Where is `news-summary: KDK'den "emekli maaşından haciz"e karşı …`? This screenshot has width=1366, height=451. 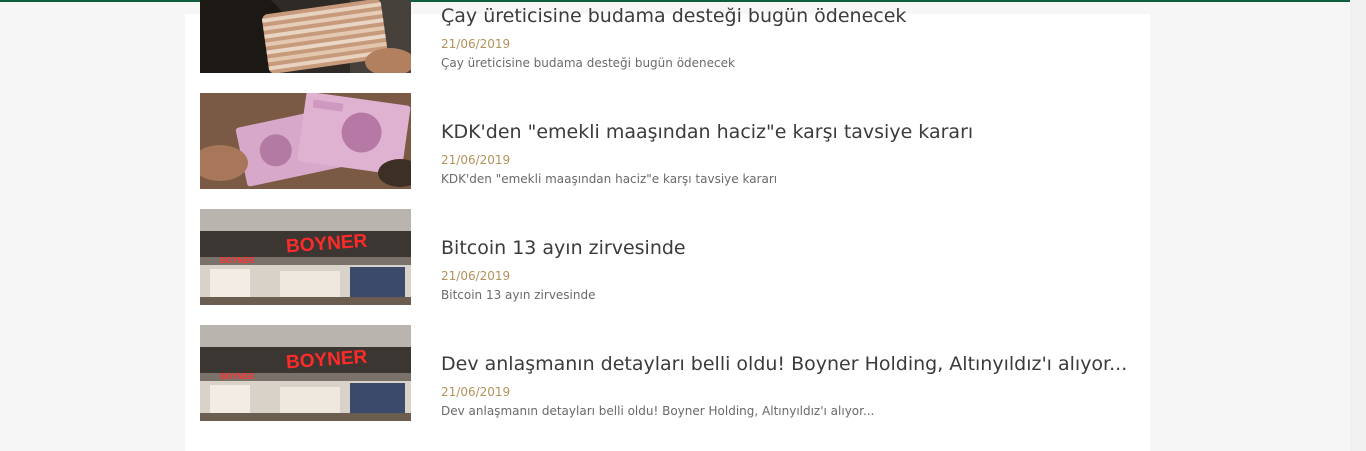
news-summary: KDK'den "emekli maaşından haciz"e karşı … is located at coordinates (609, 179).